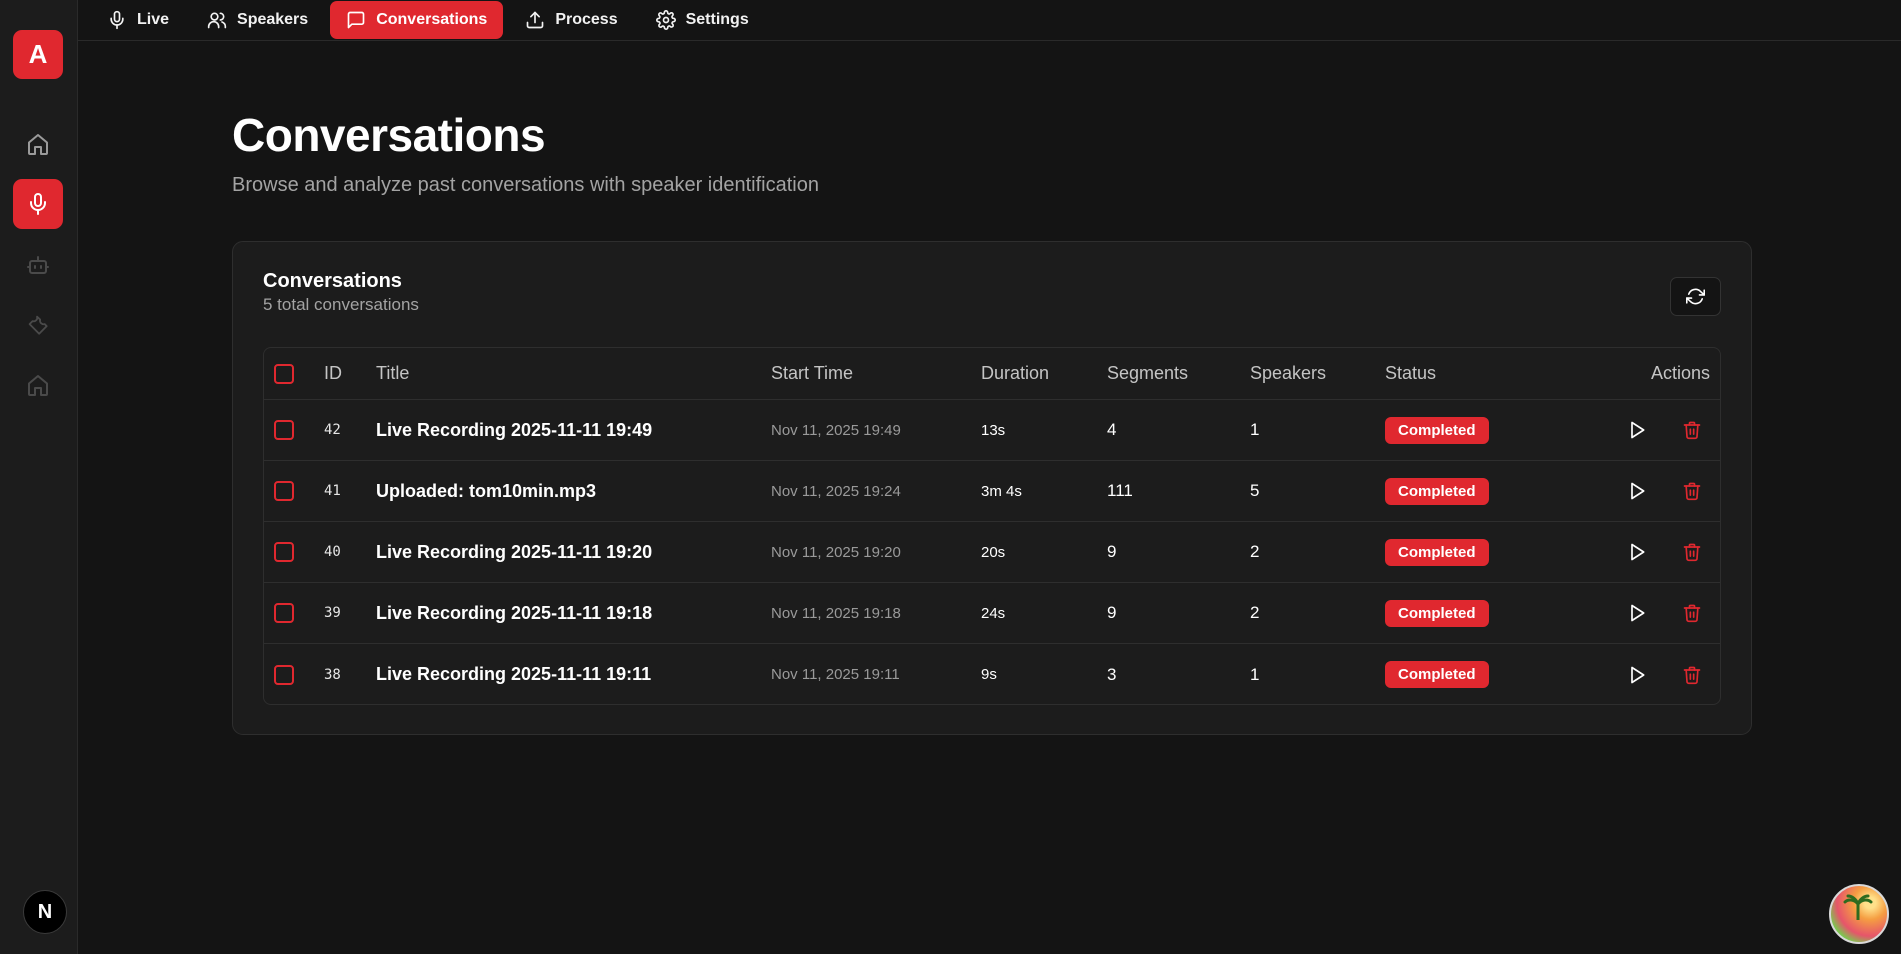  I want to click on column-header-title: Title, so click(392, 373).